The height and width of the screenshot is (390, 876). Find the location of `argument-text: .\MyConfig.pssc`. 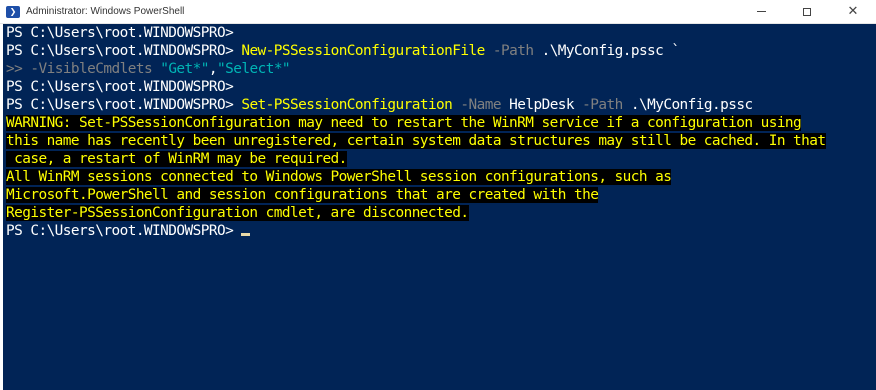

argument-text: .\MyConfig.pssc is located at coordinates (691, 105).